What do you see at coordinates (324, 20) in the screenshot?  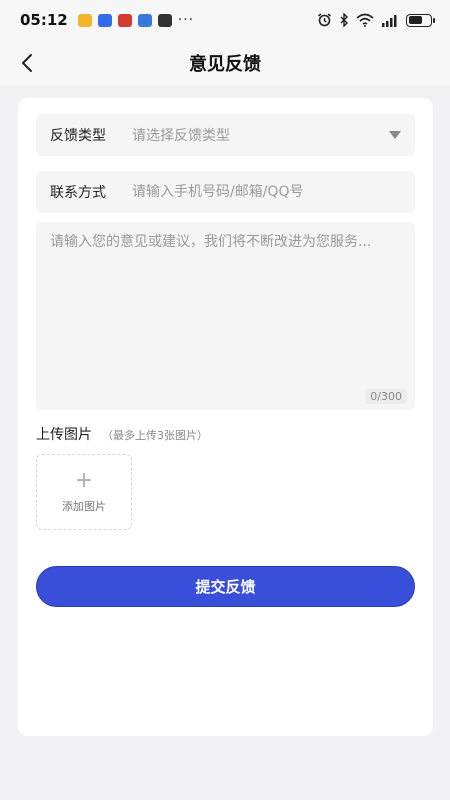 I see `alarm-icon` at bounding box center [324, 20].